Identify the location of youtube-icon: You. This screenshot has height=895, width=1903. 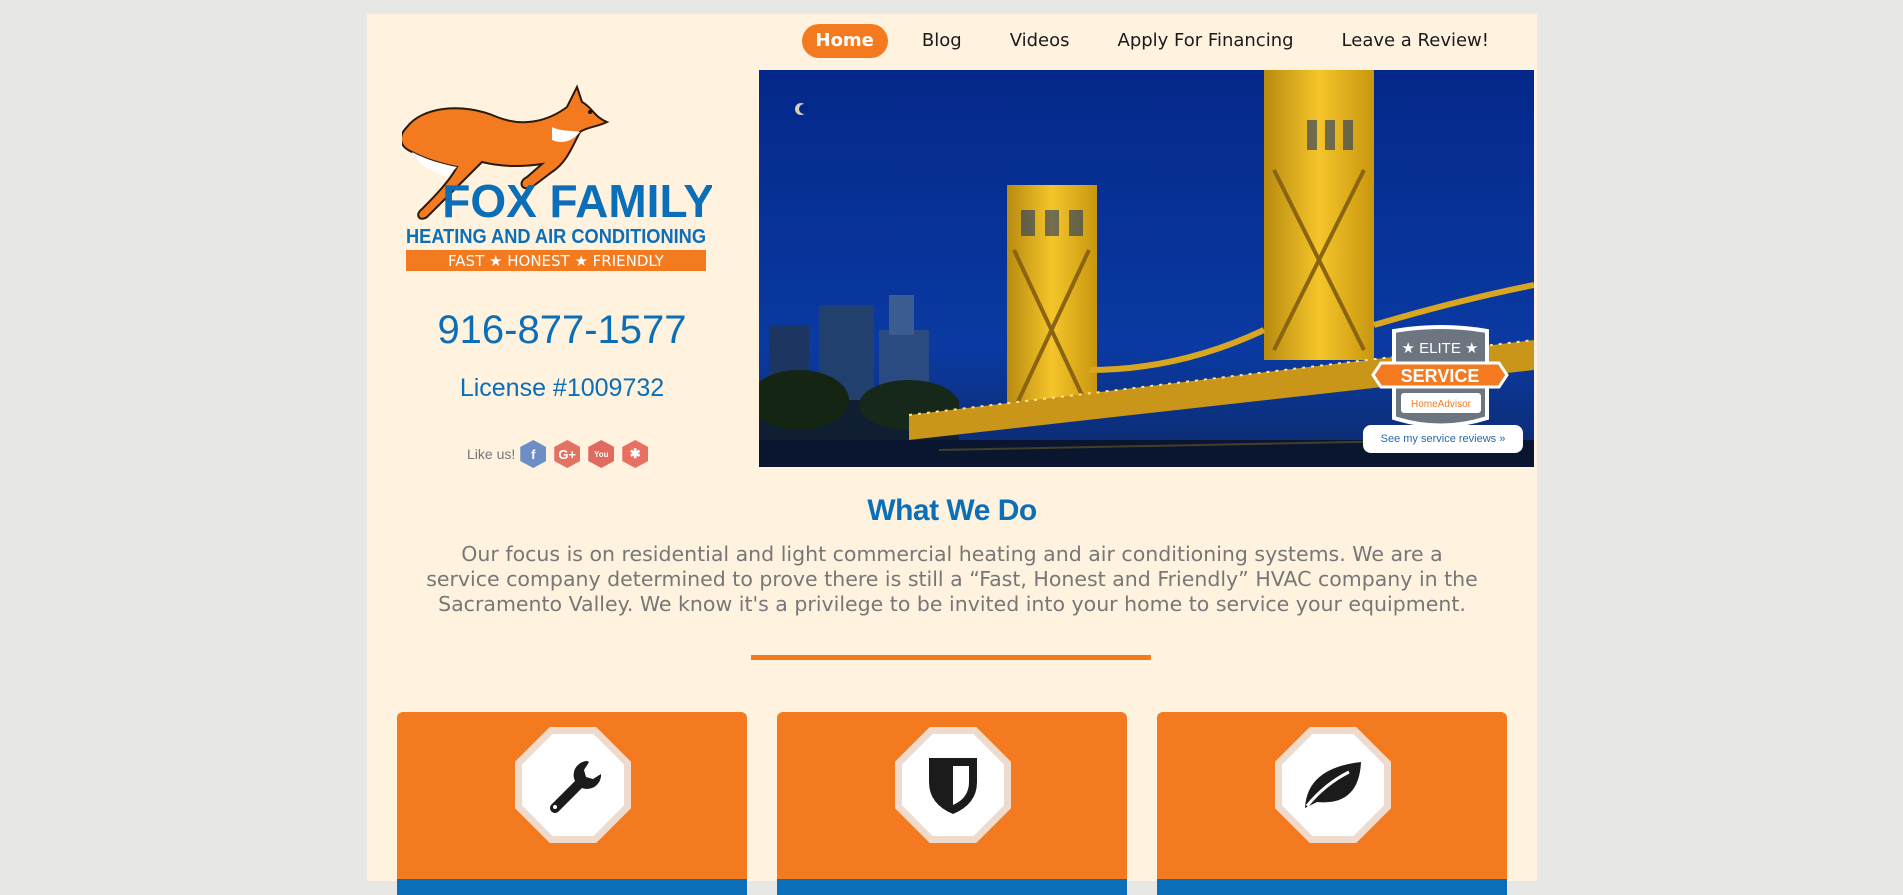
(601, 454).